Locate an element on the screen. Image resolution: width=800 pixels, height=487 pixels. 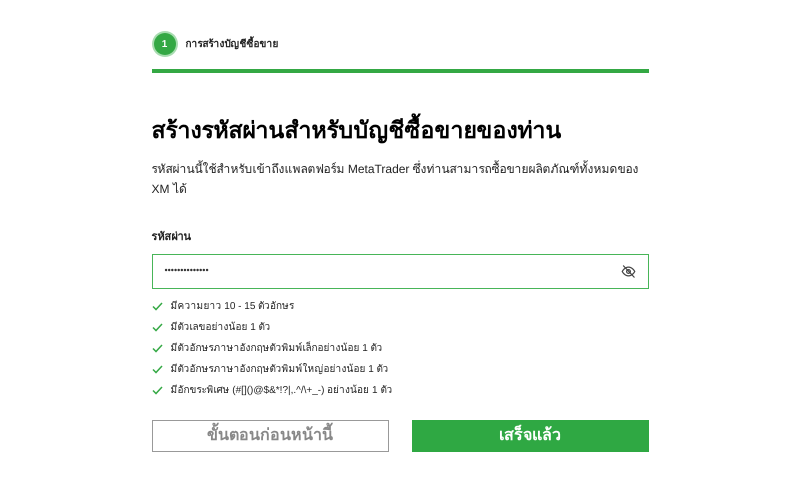
password-rule: มีความยาว 10 - 15 ตัวอักษร is located at coordinates (232, 307).